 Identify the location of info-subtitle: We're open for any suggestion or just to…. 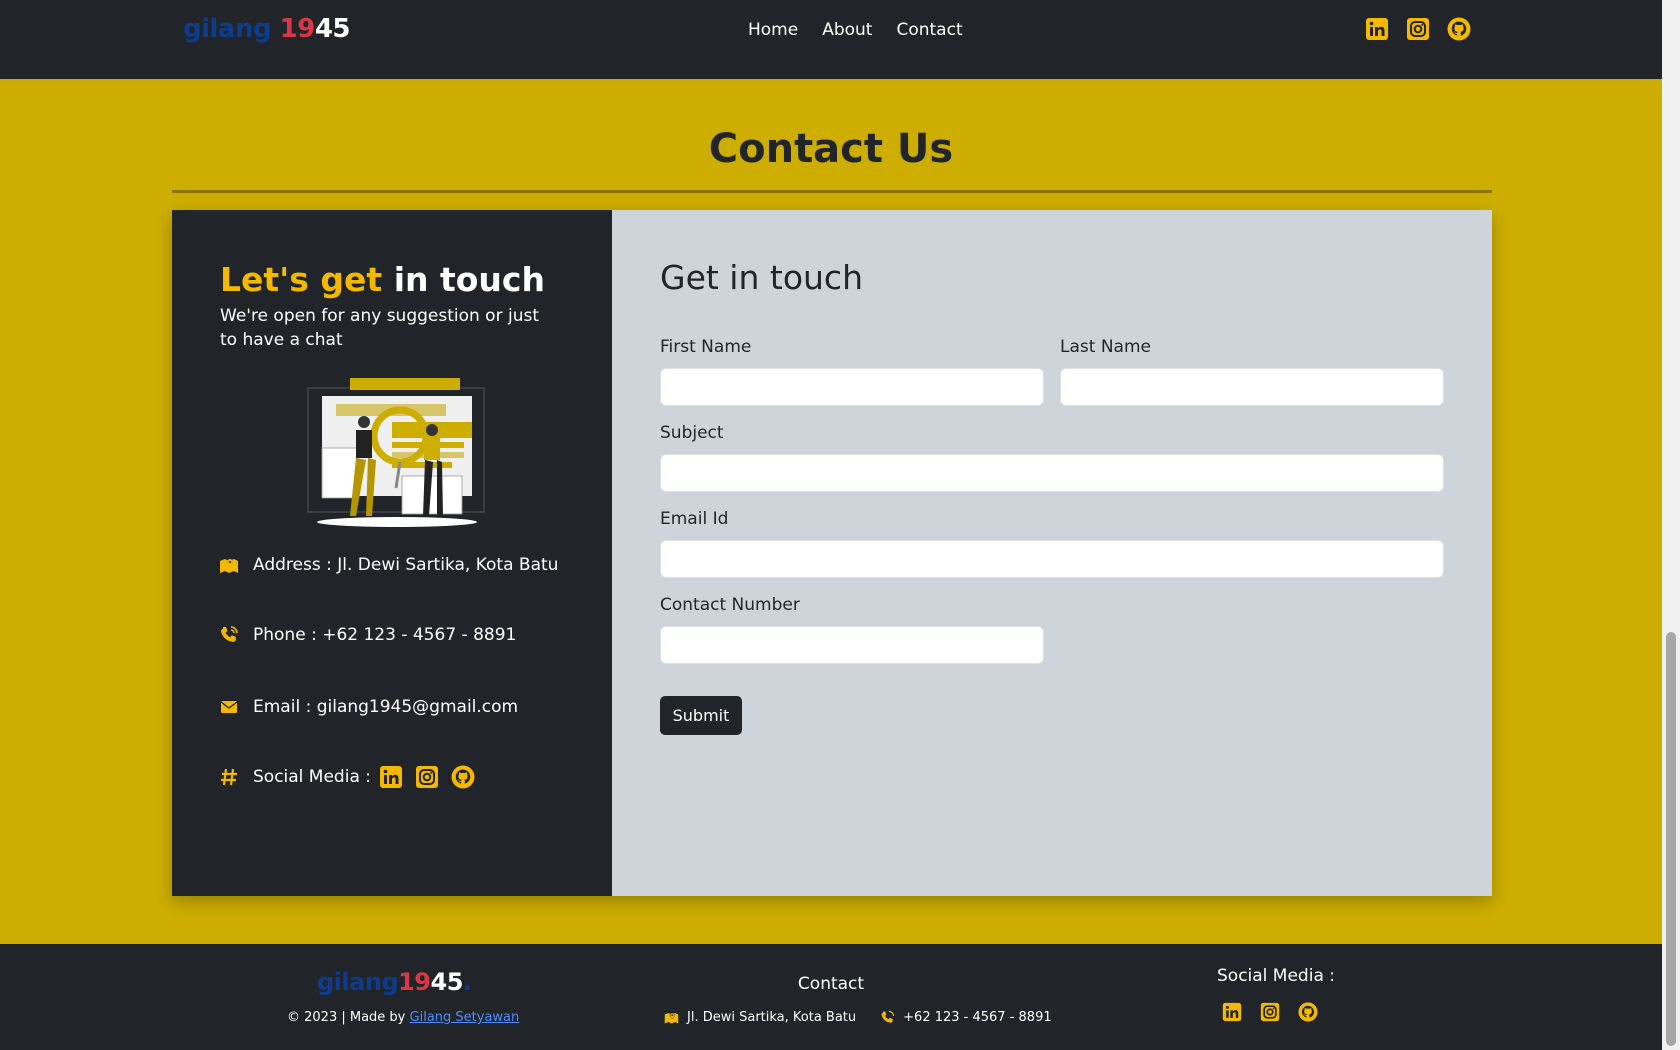
(379, 328).